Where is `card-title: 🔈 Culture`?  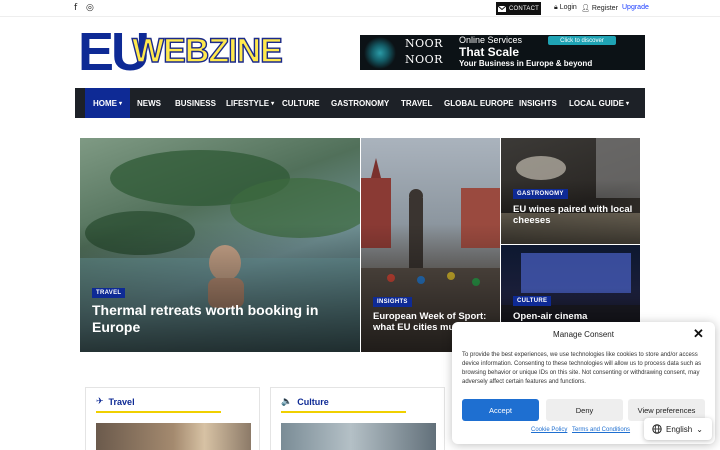 card-title: 🔈 Culture is located at coordinates (305, 402).